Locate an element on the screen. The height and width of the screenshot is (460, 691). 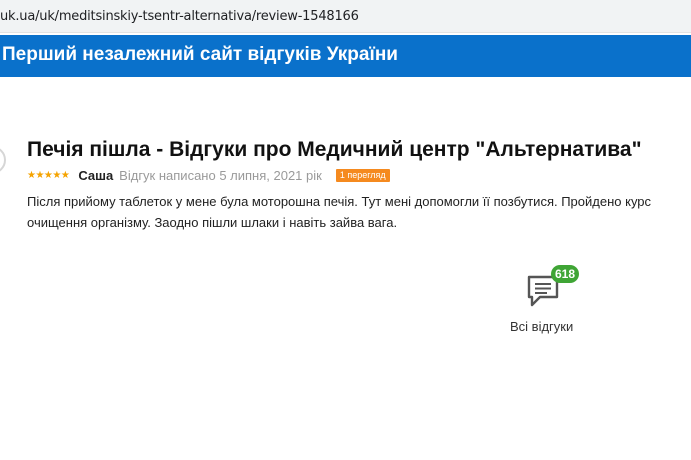
review-author: Саша is located at coordinates (95, 175).